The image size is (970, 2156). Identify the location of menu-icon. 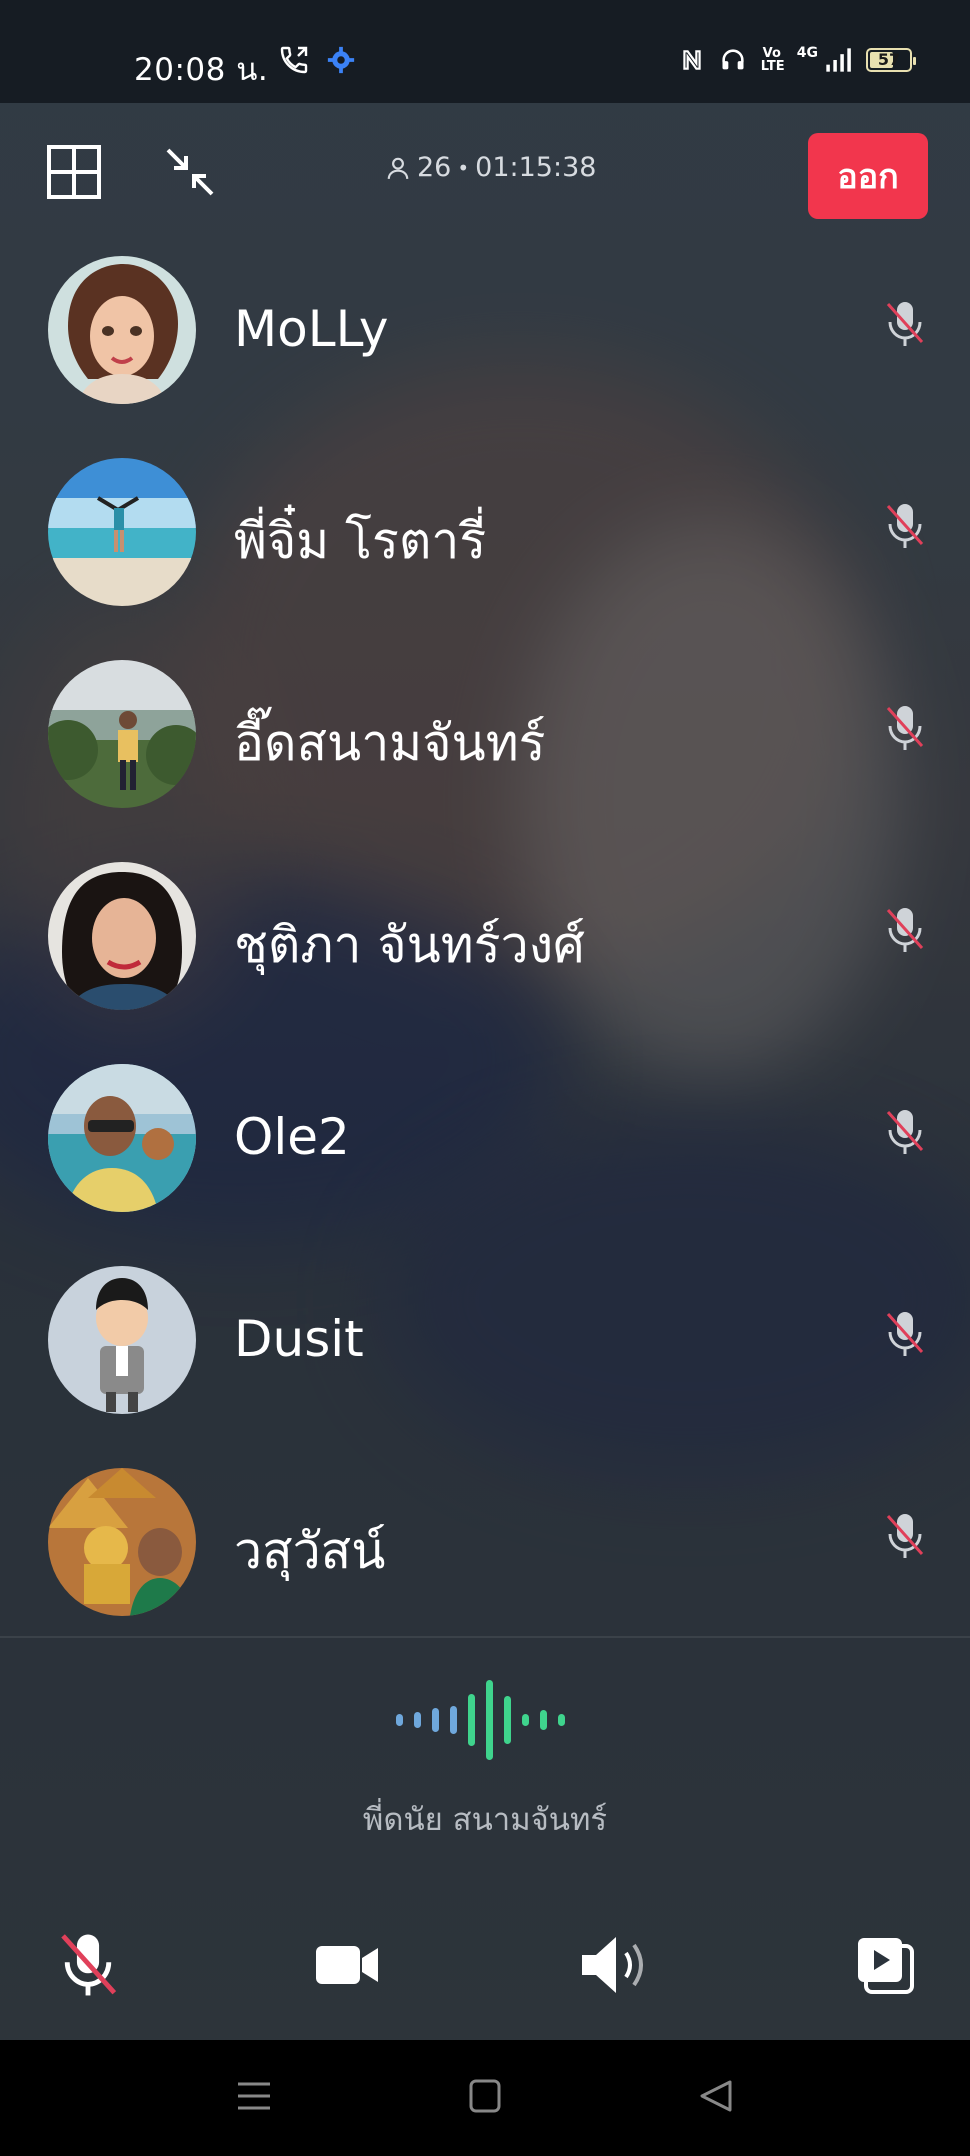
(254, 2096).